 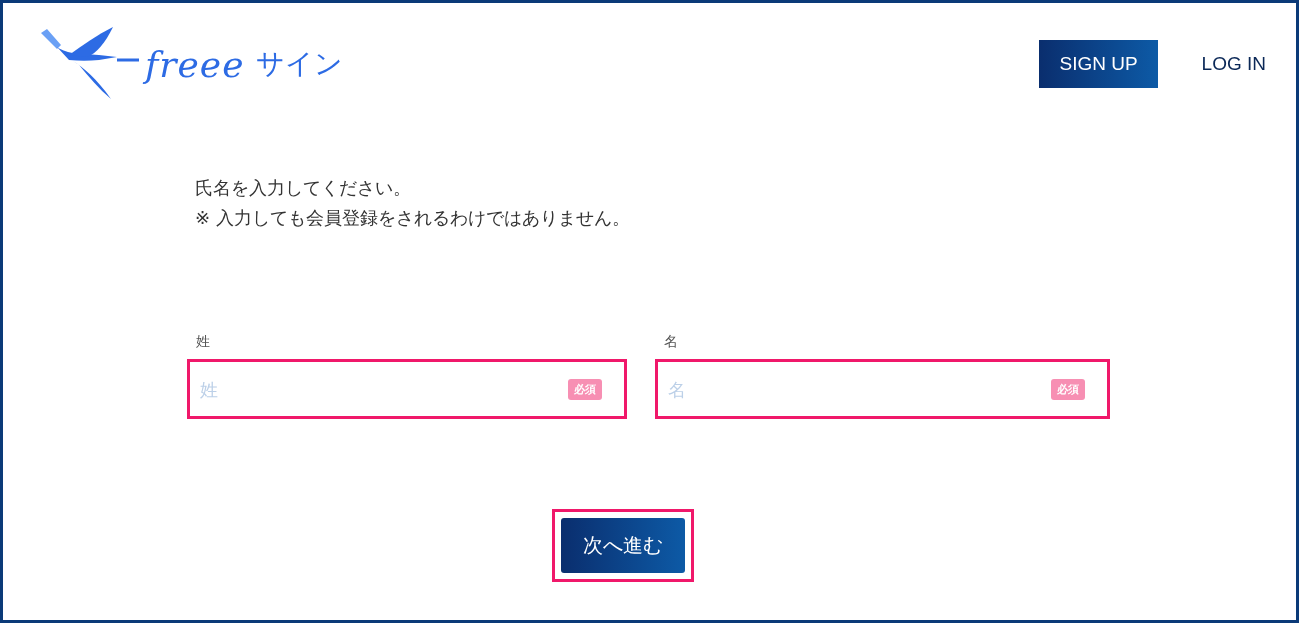 What do you see at coordinates (413, 218) in the screenshot?
I see `instruction-text: ※ 入力しても会員登録をされるわけではありません。` at bounding box center [413, 218].